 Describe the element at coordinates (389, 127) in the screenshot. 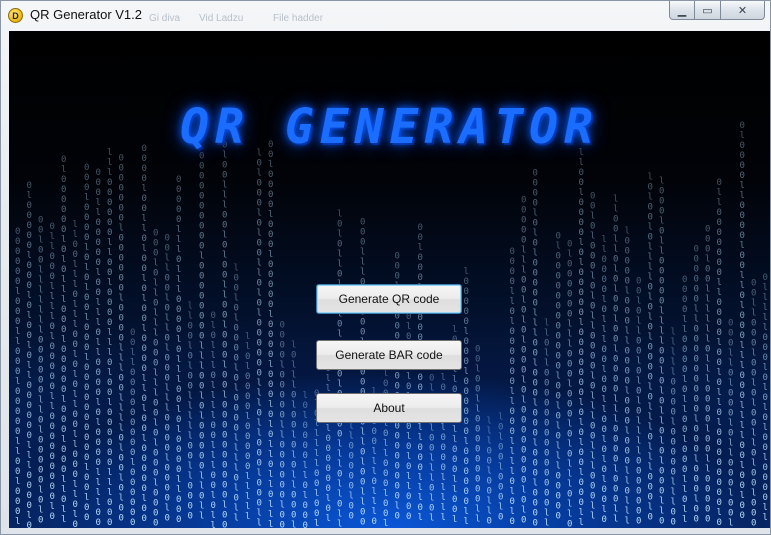

I see `app-logo-title: QR GENERATOR` at that location.